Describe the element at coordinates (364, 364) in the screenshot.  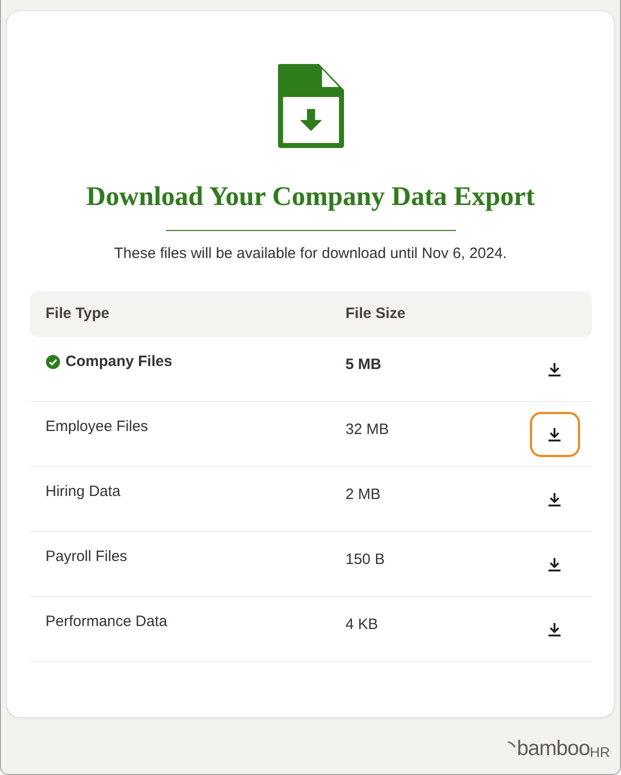
I see `file-size-cell: 5 MB` at that location.